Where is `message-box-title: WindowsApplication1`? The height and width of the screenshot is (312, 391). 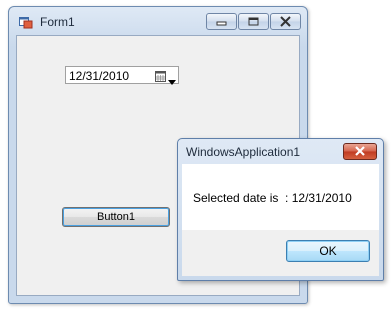
message-box-title: WindowsApplication1 is located at coordinates (243, 152).